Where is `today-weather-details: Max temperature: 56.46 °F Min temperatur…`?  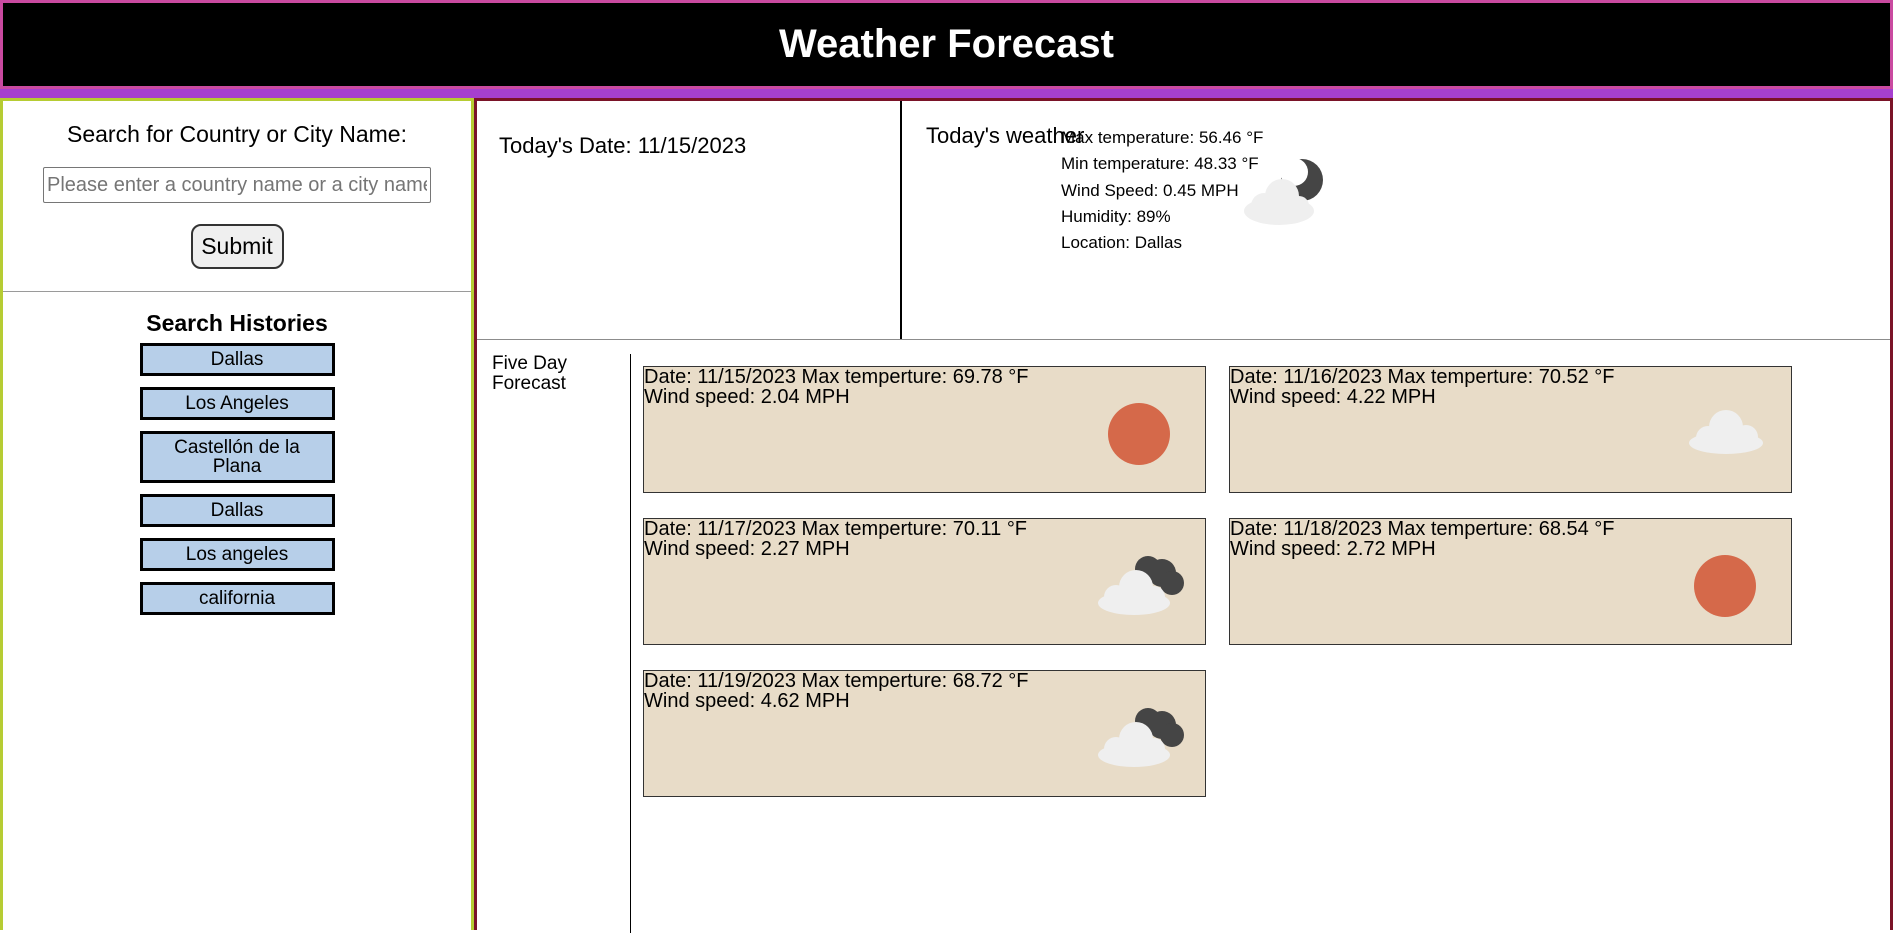
today-weather-details: Max temperature: 56.46 °F Min temperatur… is located at coordinates (1166, 190).